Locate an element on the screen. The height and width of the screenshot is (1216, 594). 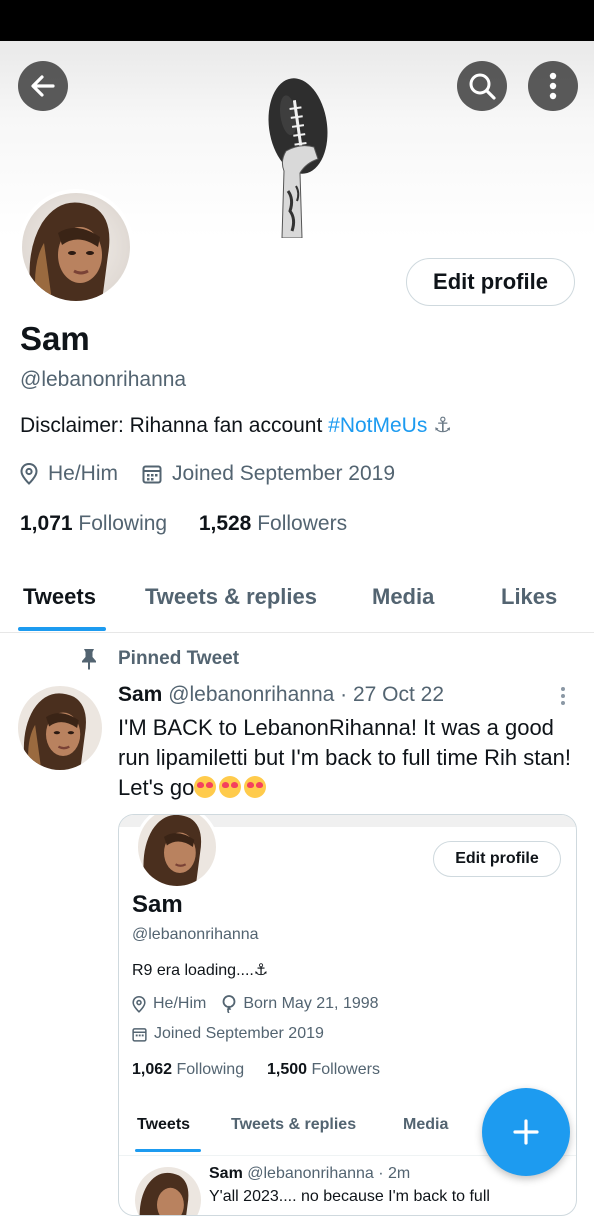
card-bio: R9 era loading....⚓ is located at coordinates (200, 970).